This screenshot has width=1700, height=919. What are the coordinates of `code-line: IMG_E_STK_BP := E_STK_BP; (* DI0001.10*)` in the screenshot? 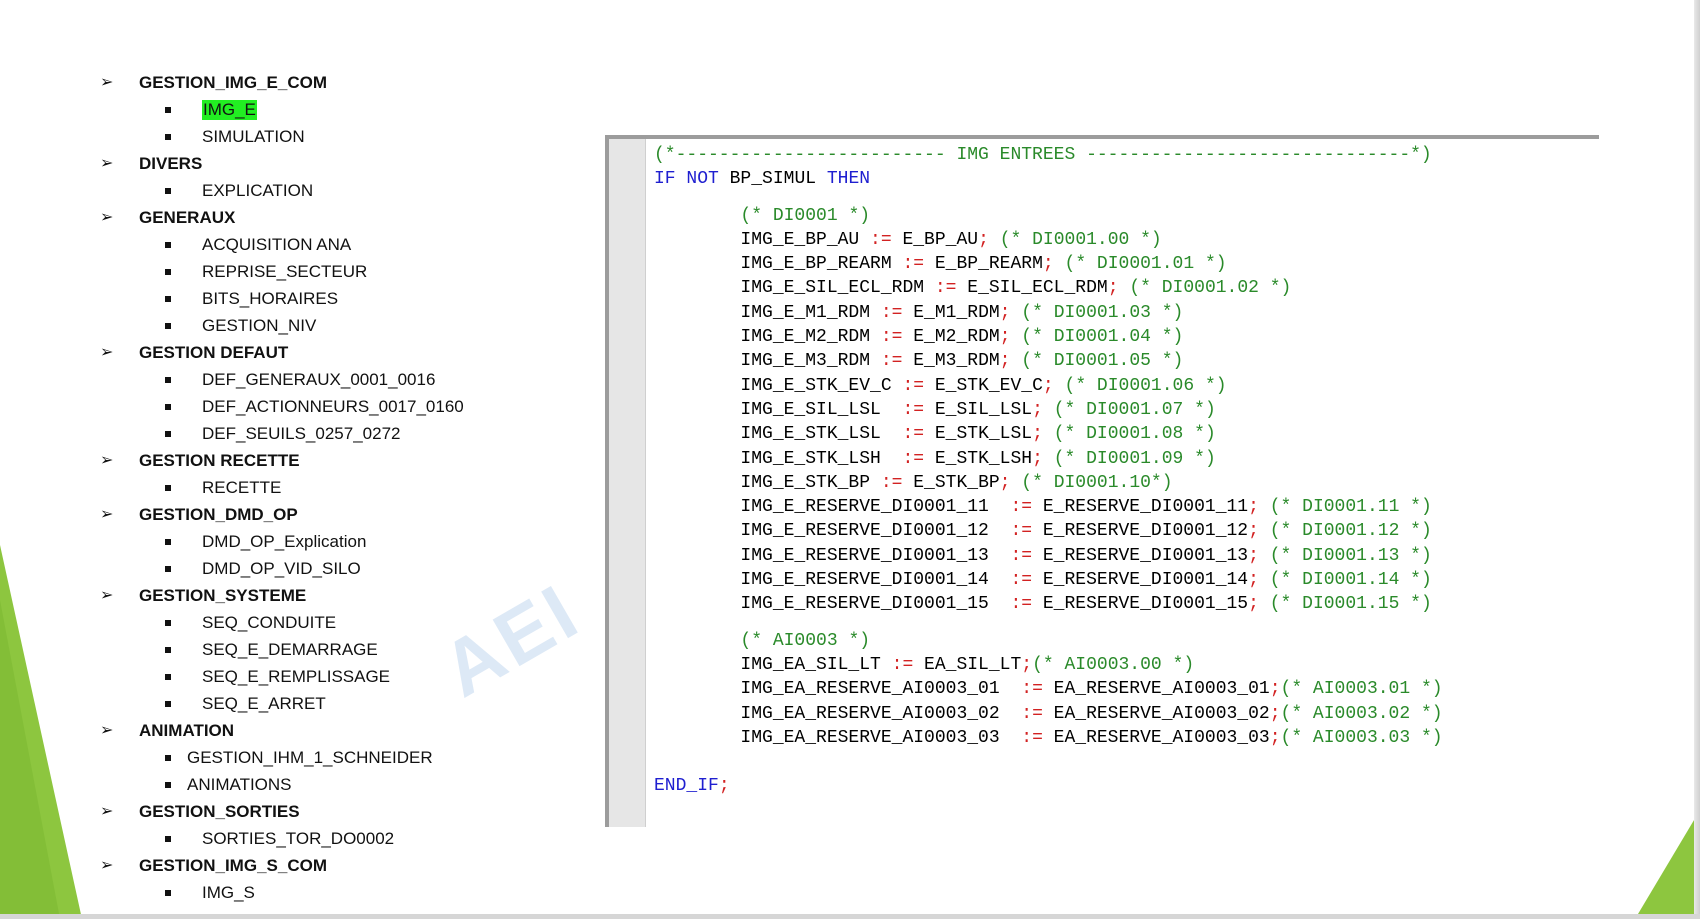 It's located at (1048, 483).